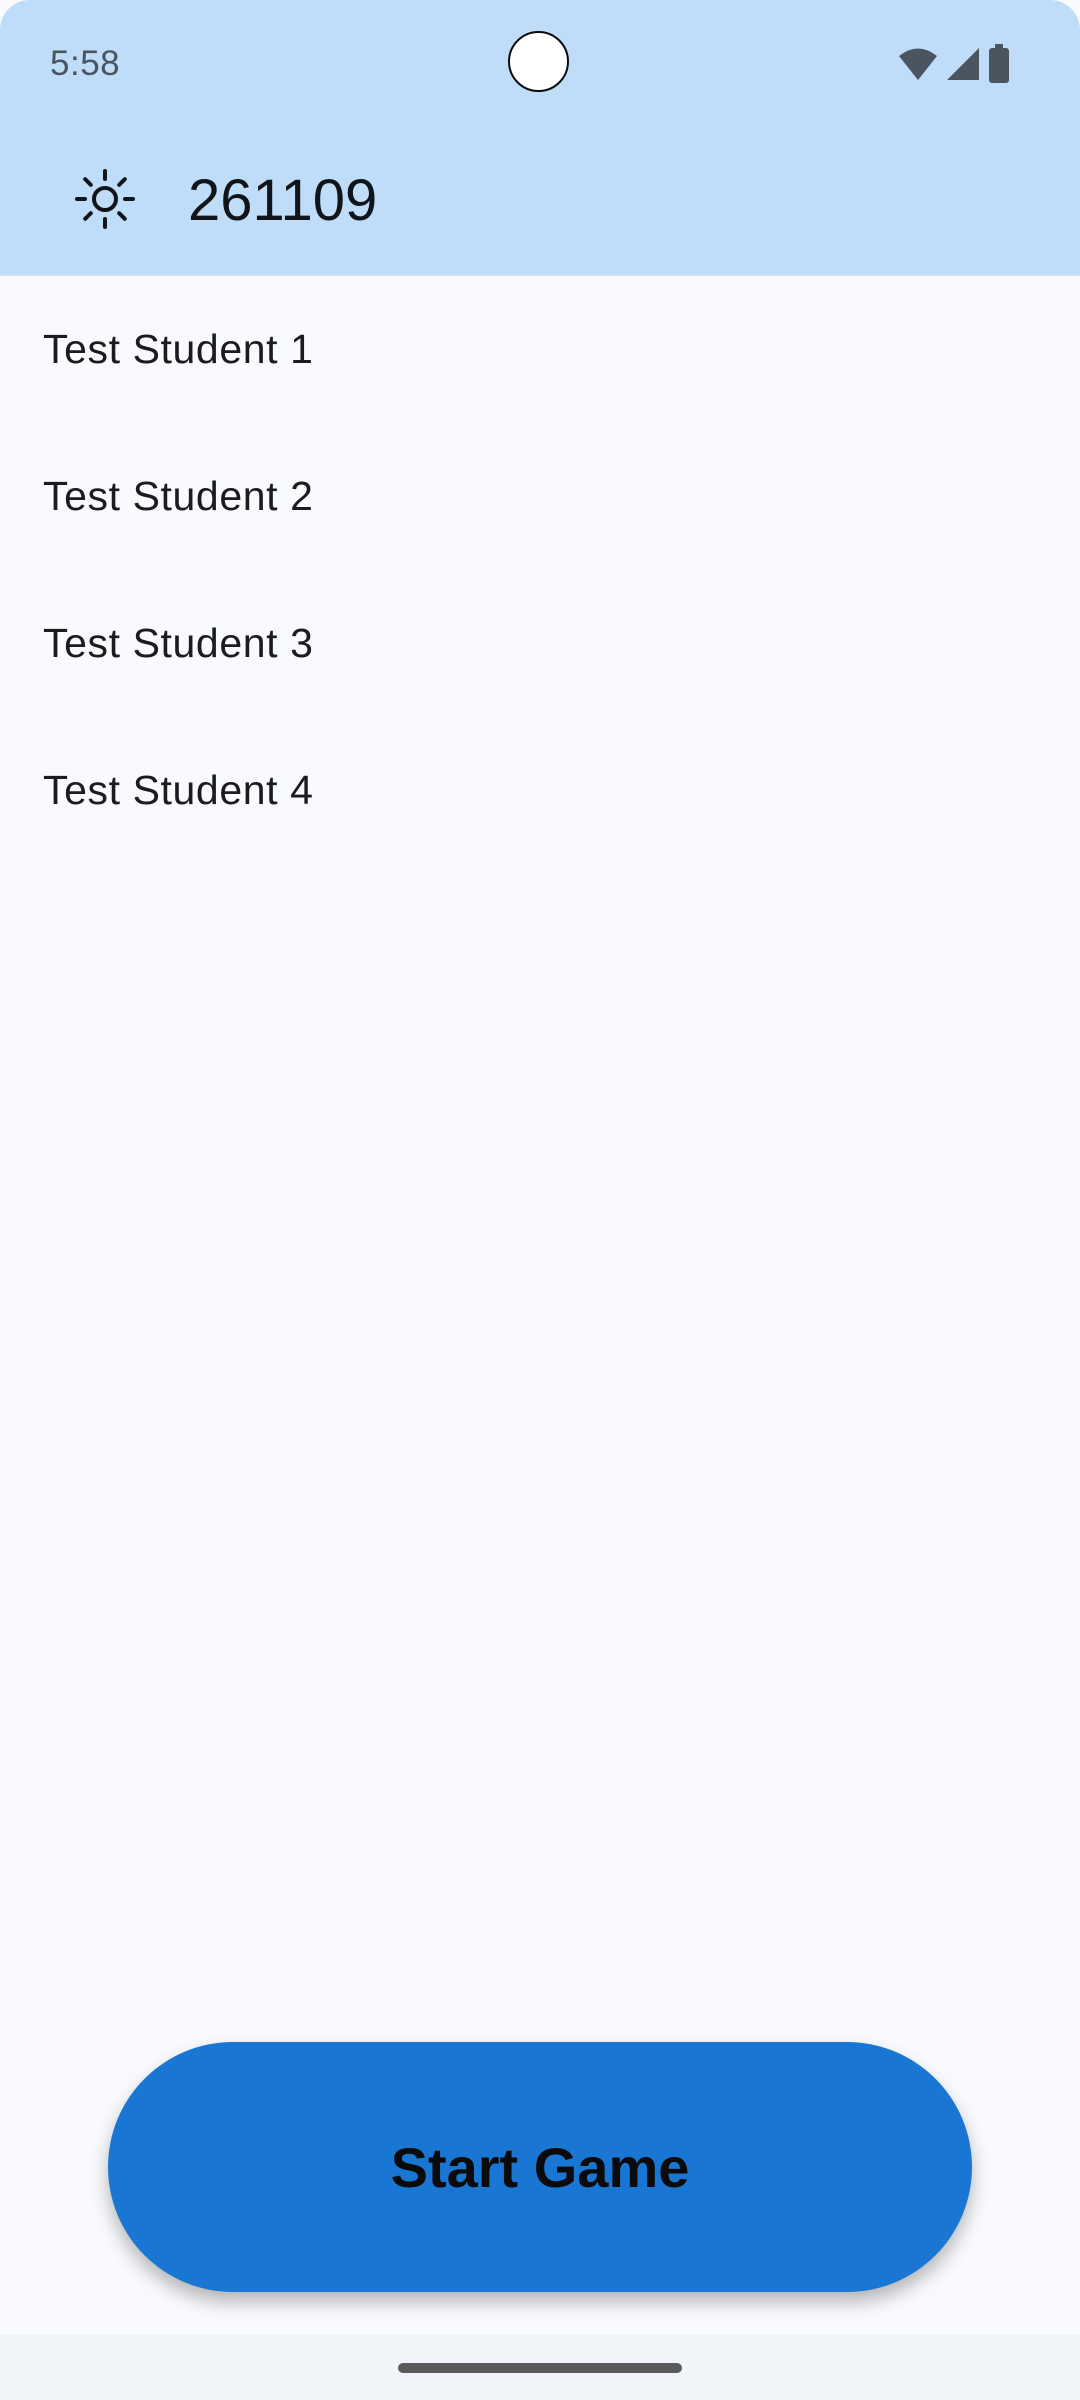 This screenshot has width=1080, height=2400. What do you see at coordinates (540, 790) in the screenshot?
I see `student-list-item: Test Student 4` at bounding box center [540, 790].